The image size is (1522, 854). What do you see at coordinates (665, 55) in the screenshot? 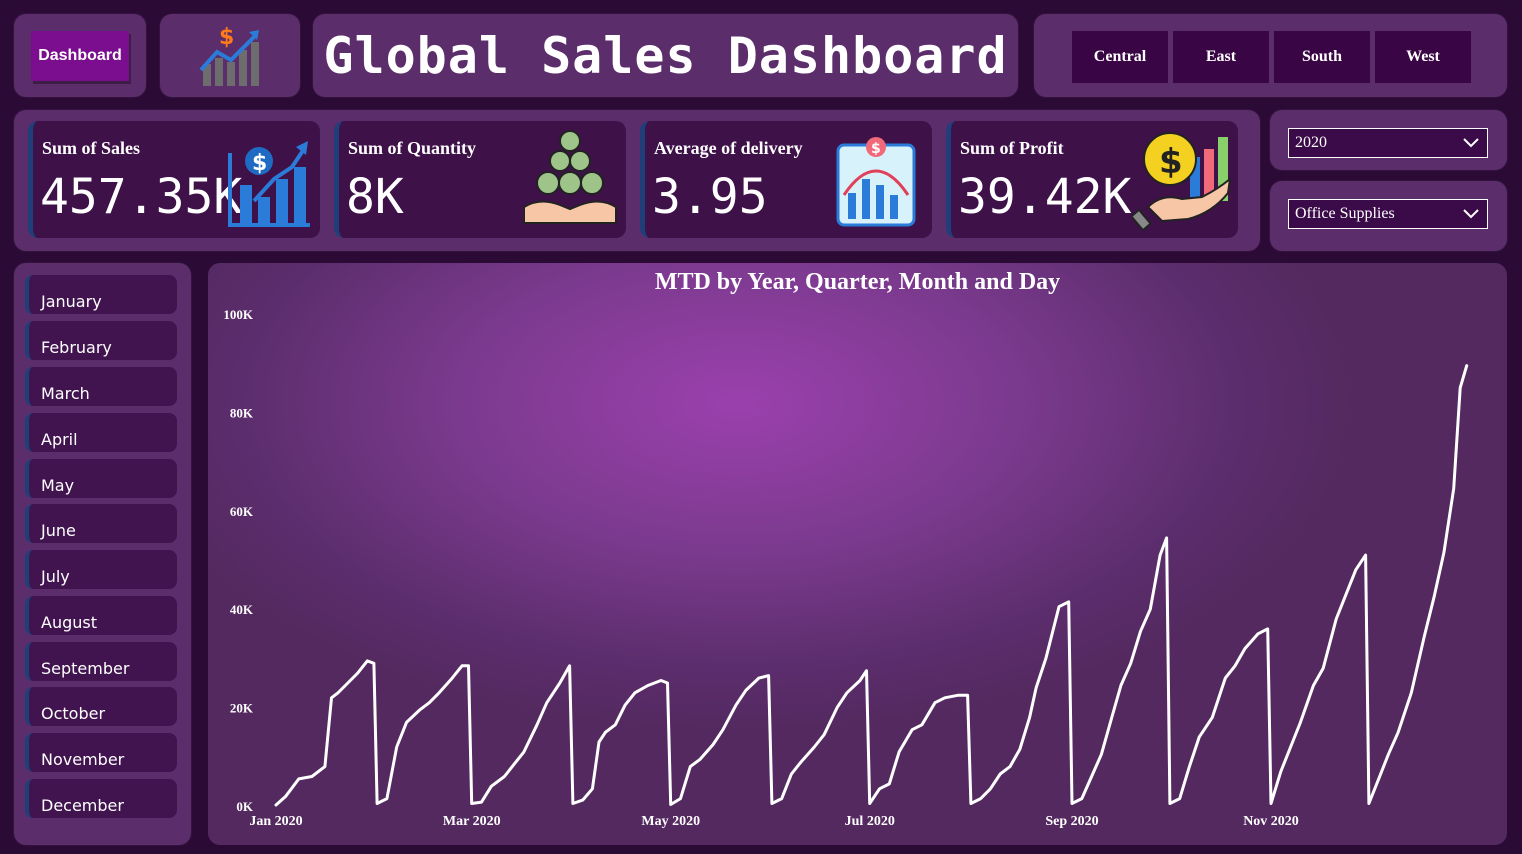
I see `page-title: Global Sales Dashboard` at bounding box center [665, 55].